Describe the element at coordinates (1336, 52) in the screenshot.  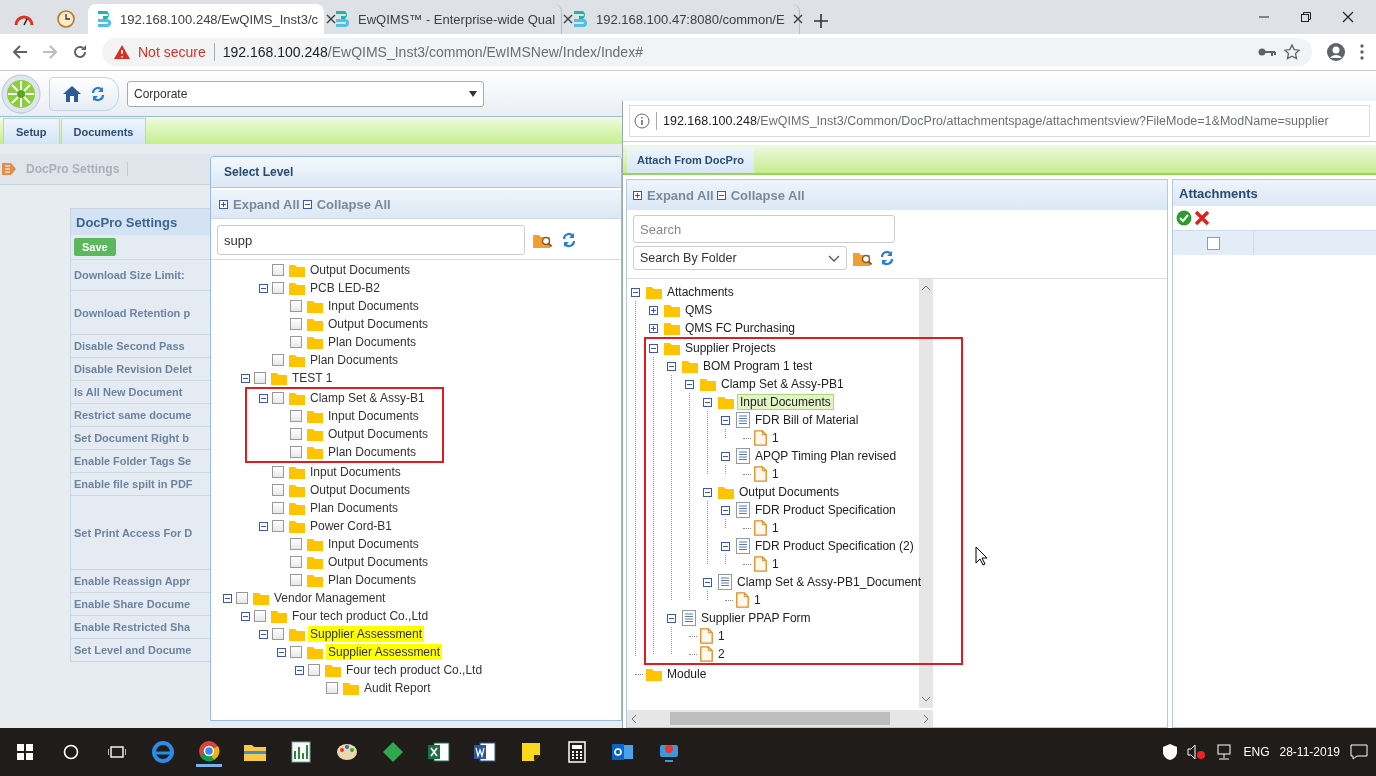
I see `profile-icon` at that location.